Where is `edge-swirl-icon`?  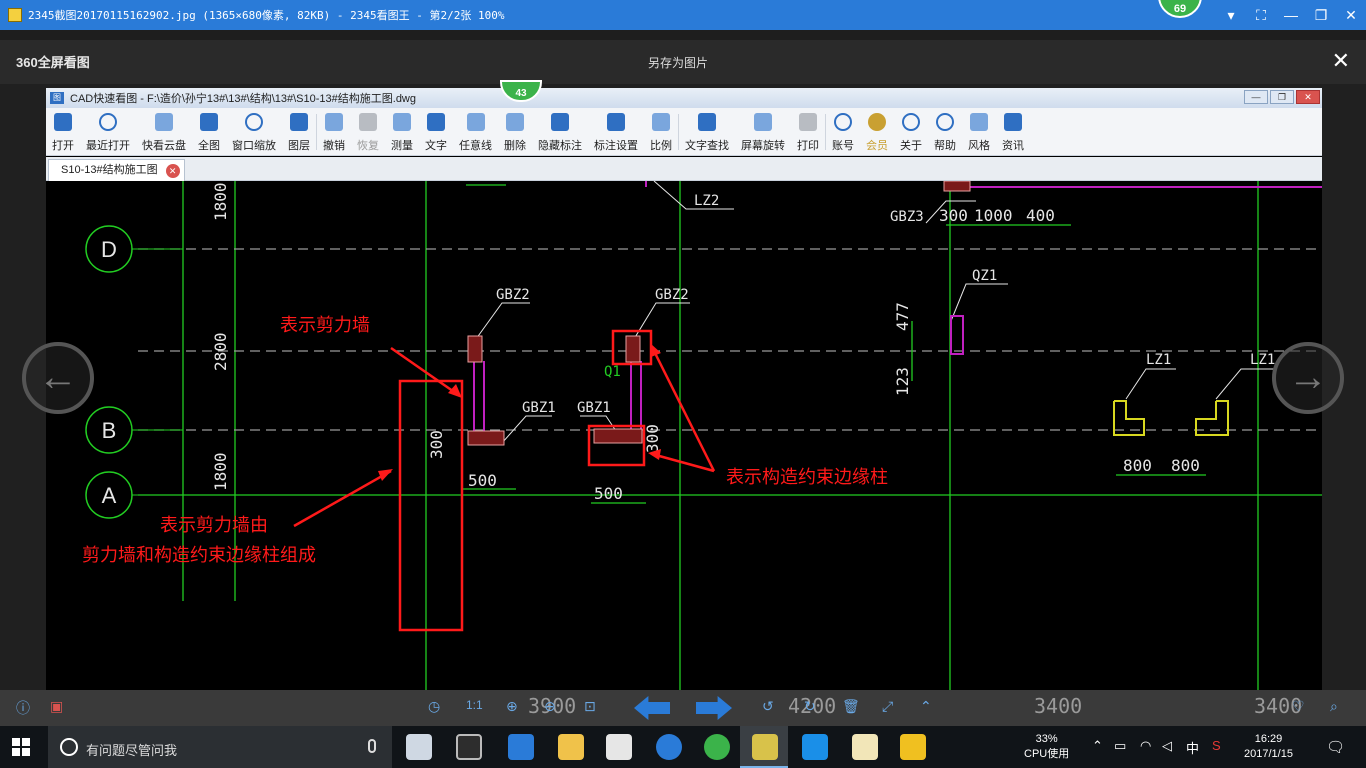
edge-swirl-icon is located at coordinates (469, 747).